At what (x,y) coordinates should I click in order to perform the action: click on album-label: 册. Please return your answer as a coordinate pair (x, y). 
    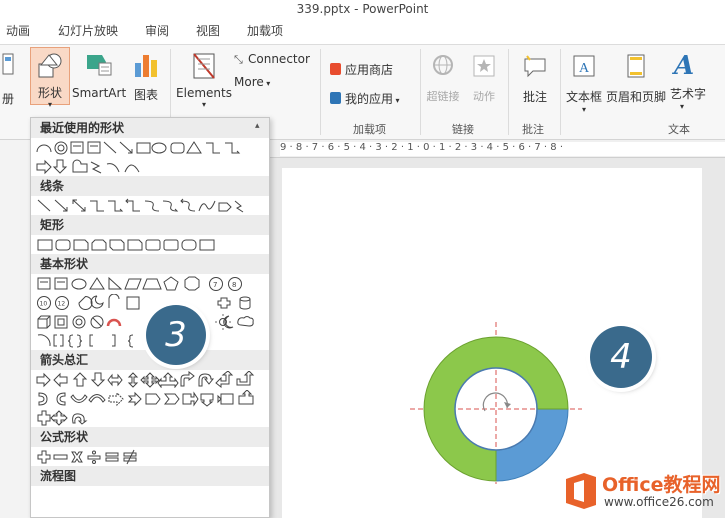
    Looking at the image, I should click on (7, 99).